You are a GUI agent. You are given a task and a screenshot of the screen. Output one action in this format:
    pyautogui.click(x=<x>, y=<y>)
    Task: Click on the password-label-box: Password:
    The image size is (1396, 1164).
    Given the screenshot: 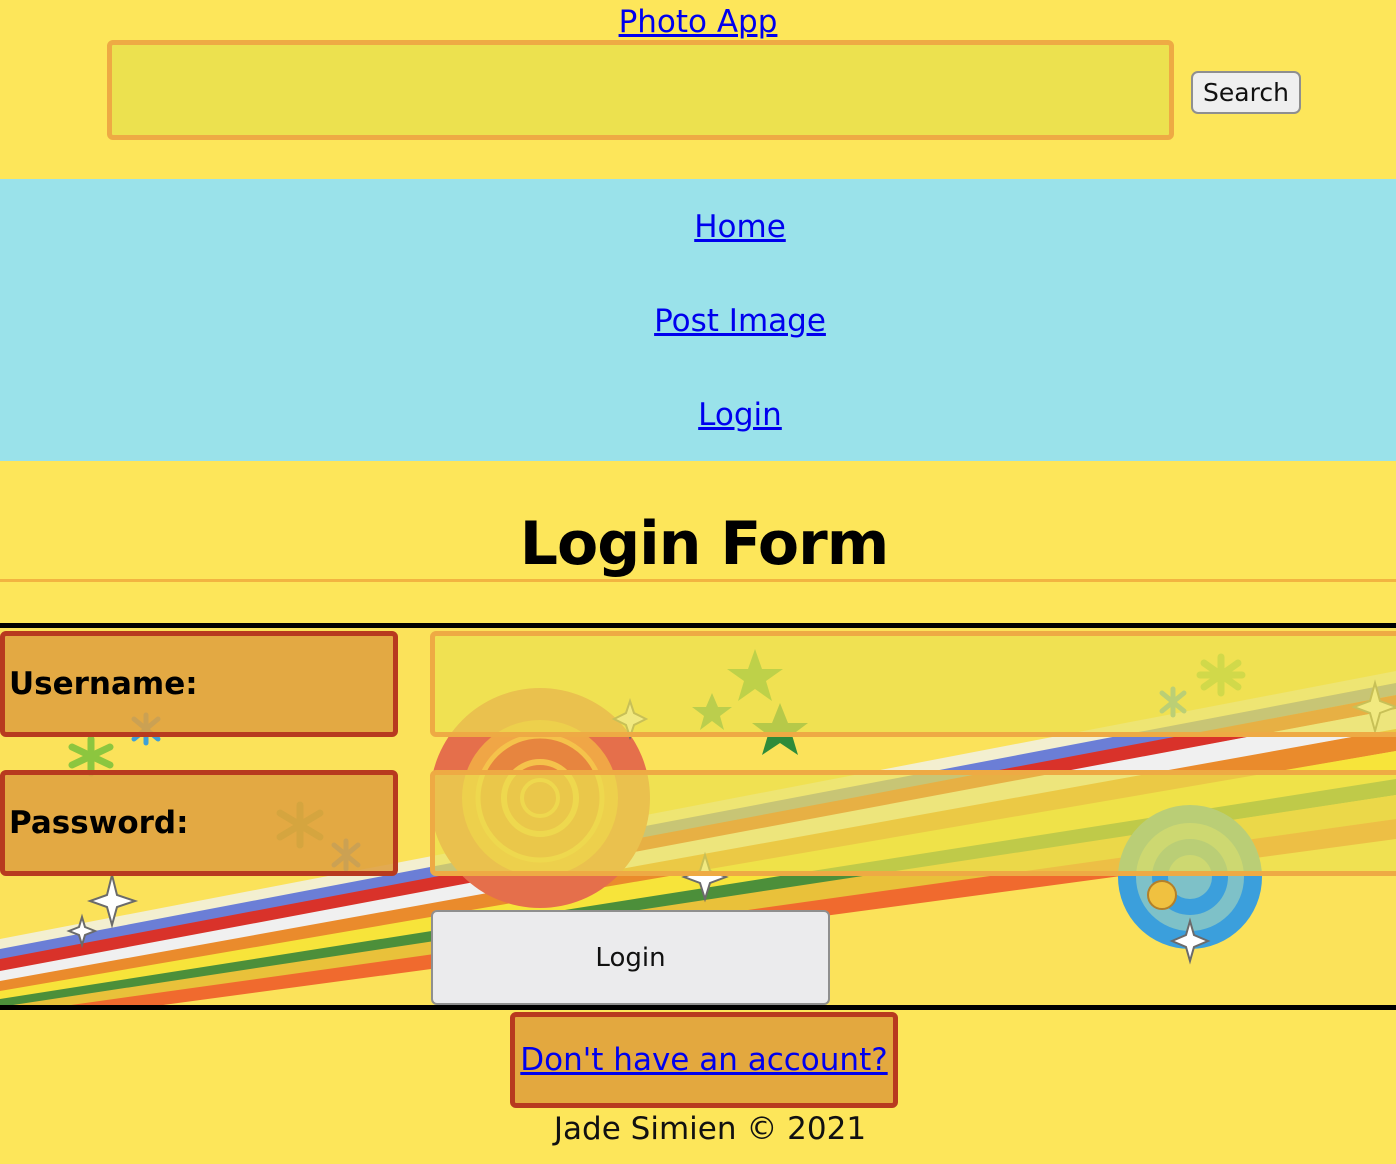 What is the action you would take?
    pyautogui.click(x=199, y=823)
    